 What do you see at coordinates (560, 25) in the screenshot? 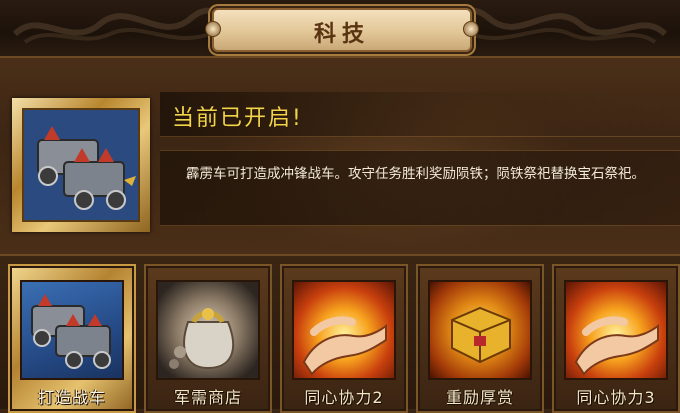
I see `dragon-ornament-right` at bounding box center [560, 25].